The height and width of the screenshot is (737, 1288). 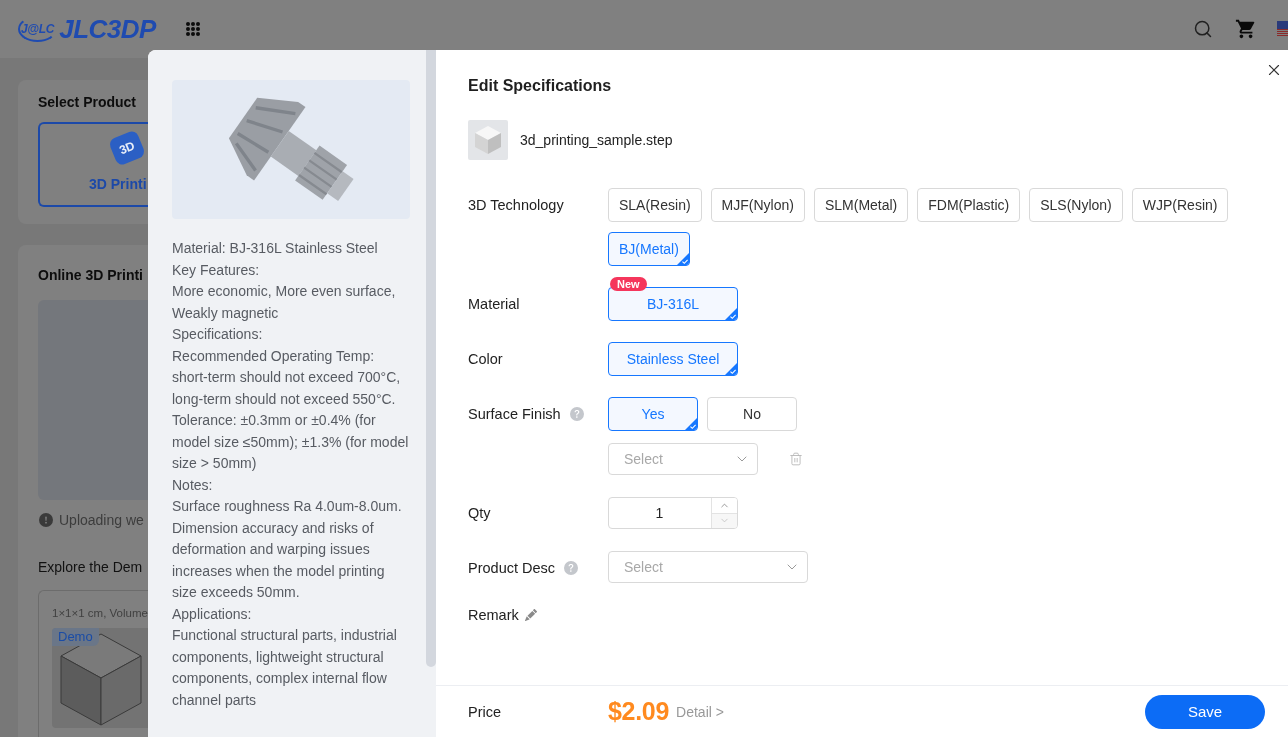 I want to click on field-label: Surface Finish, so click(x=514, y=414).